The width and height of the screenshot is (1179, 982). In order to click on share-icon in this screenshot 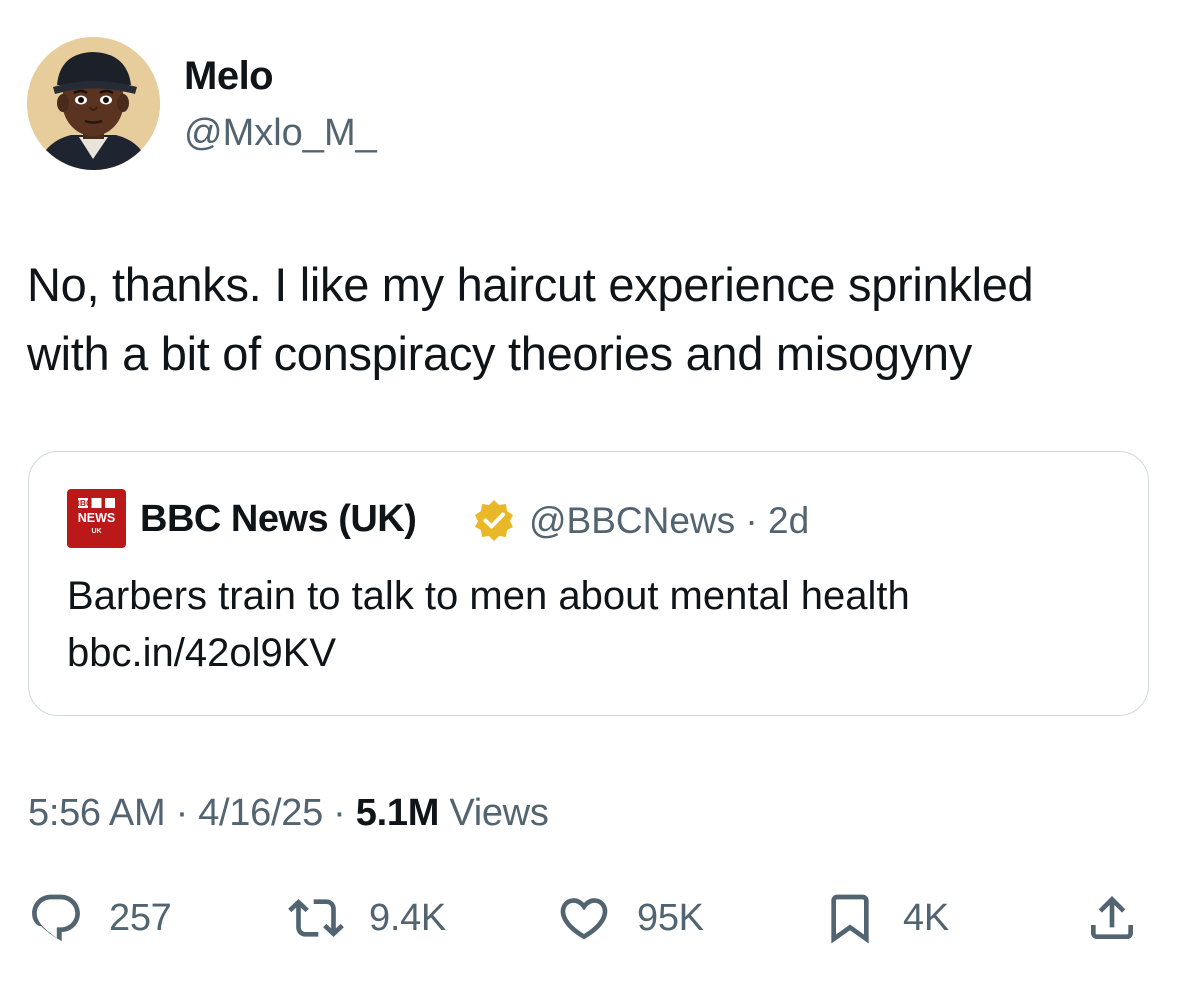, I will do `click(1112, 917)`.